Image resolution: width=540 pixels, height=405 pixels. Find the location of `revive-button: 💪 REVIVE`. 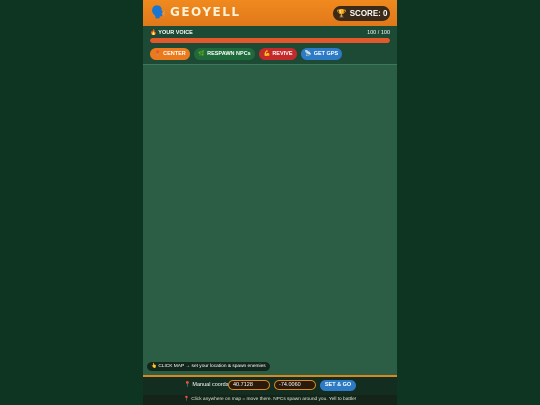

revive-button: 💪 REVIVE is located at coordinates (278, 54).